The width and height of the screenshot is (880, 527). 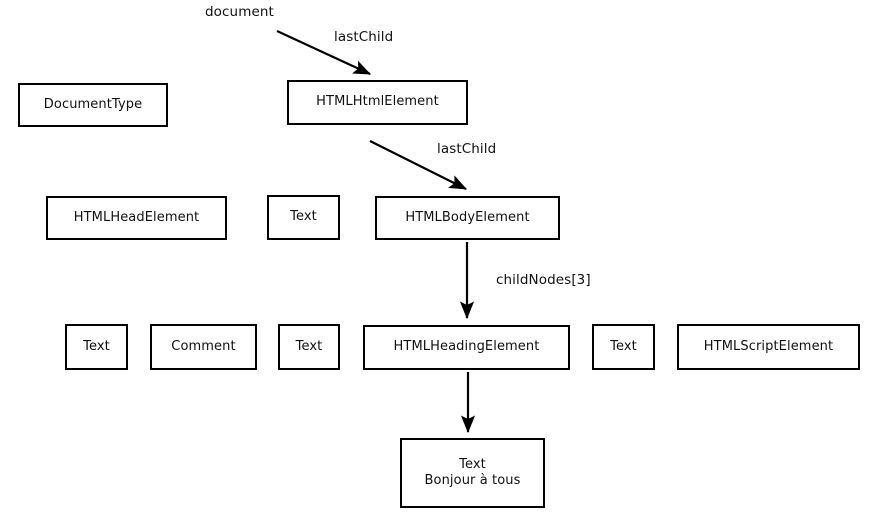 I want to click on node-text-bonjour: Text Bonjour à tous, so click(x=472, y=473).